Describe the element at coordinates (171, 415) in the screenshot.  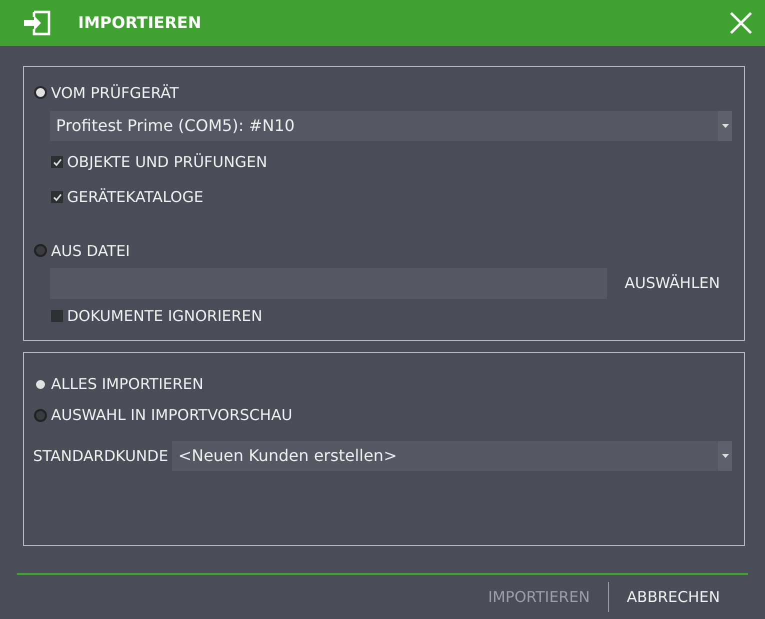
I see `radio-label: AUSWAHL IN IMPORTVORSCHAU` at that location.